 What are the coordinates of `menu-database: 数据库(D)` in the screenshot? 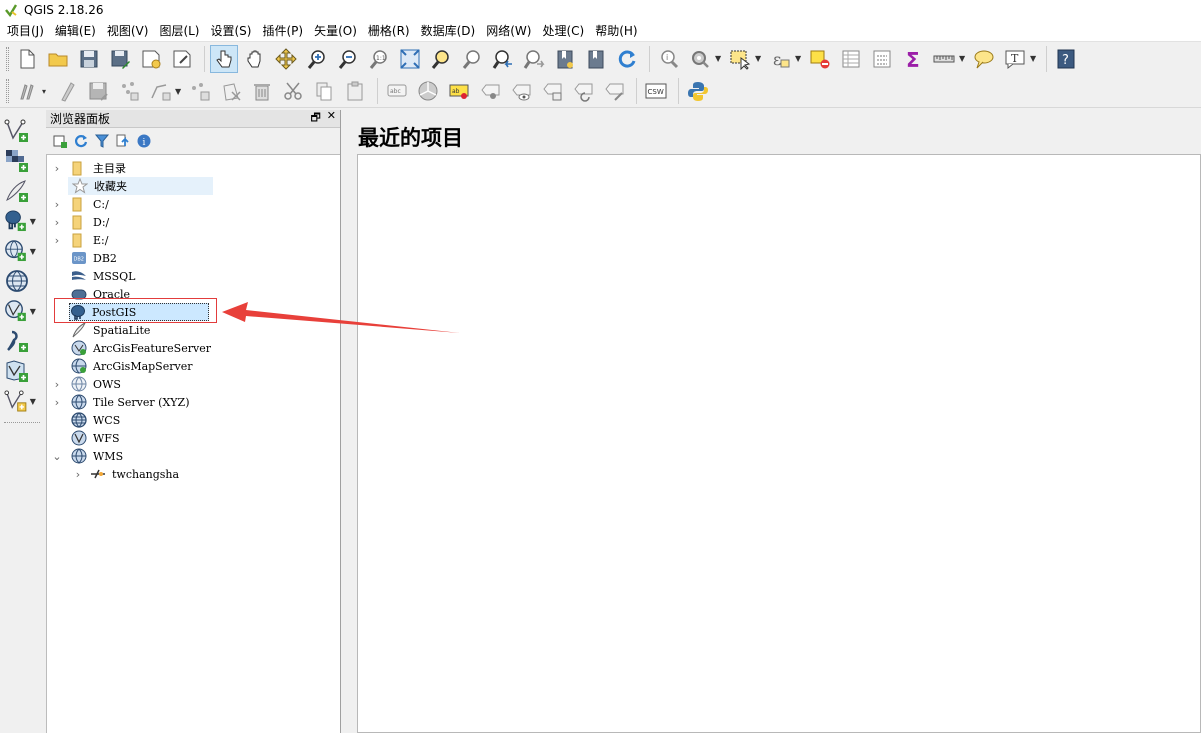 It's located at (451, 31).